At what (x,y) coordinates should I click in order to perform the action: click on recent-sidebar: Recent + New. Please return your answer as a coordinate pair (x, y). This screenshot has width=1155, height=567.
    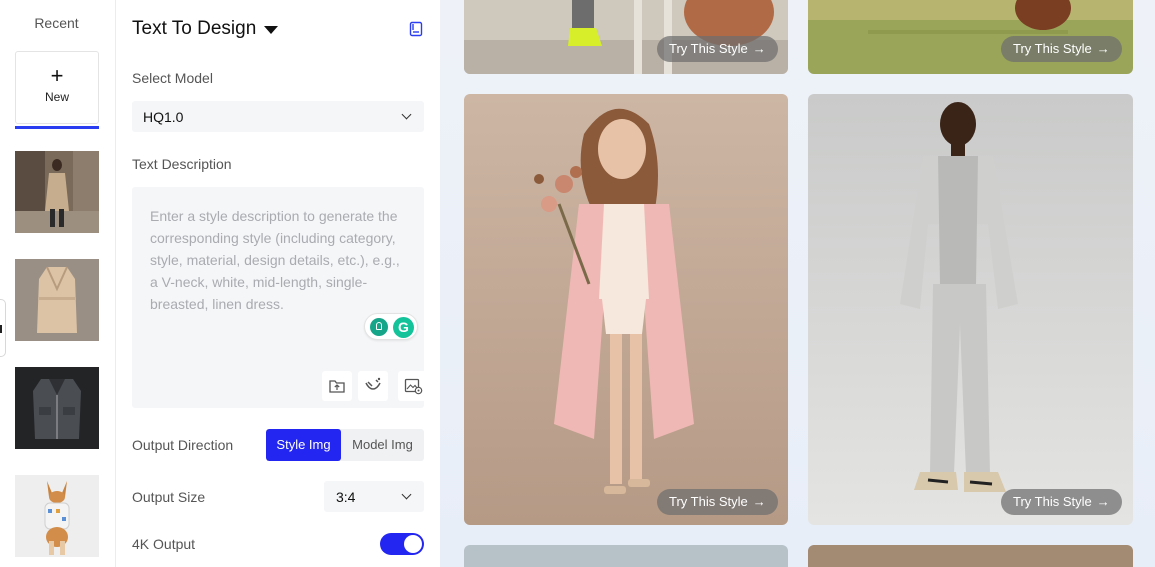
    Looking at the image, I should click on (58, 283).